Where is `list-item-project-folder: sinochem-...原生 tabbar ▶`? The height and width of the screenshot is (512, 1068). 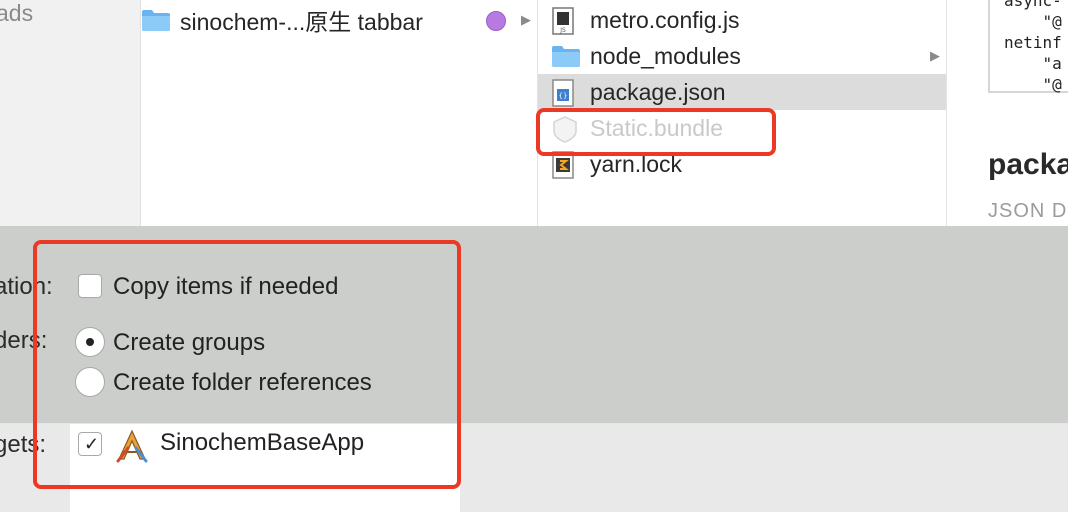 list-item-project-folder: sinochem-...原生 tabbar ▶ is located at coordinates (339, 20).